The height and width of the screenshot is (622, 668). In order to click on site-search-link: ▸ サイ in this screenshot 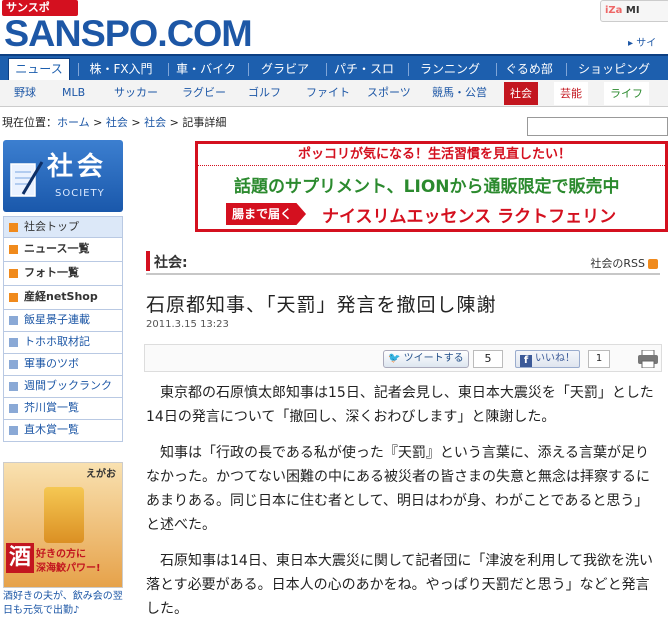, I will do `click(642, 41)`.